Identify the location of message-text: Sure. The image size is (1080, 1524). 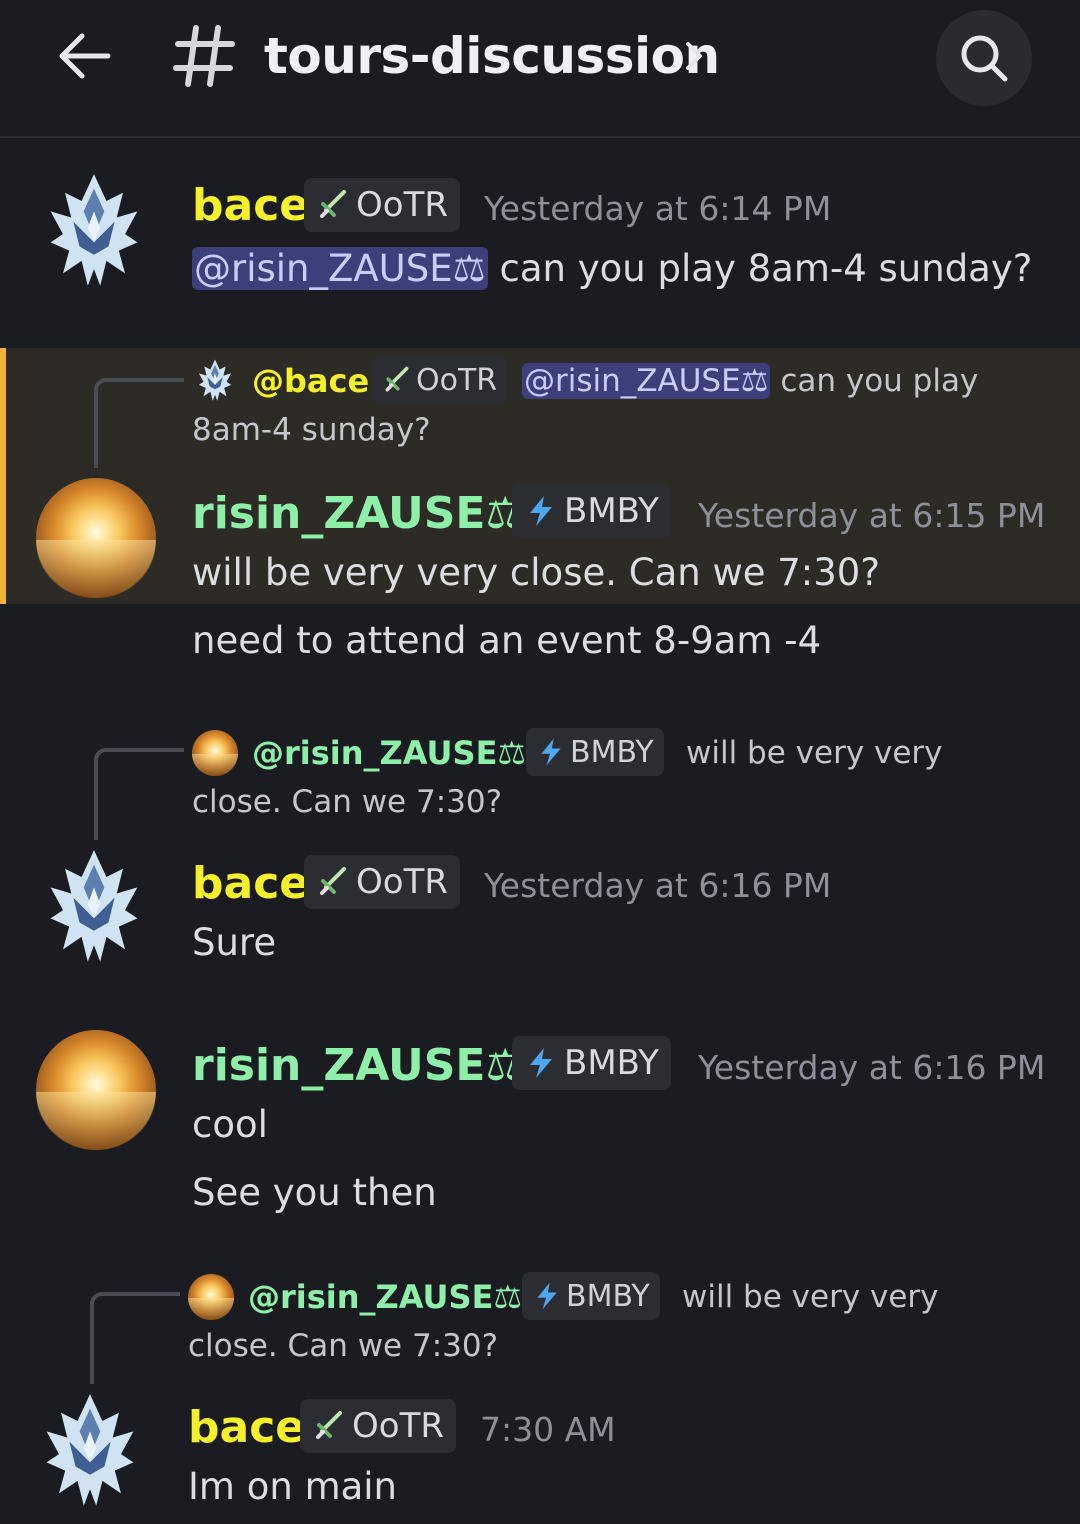
(234, 942).